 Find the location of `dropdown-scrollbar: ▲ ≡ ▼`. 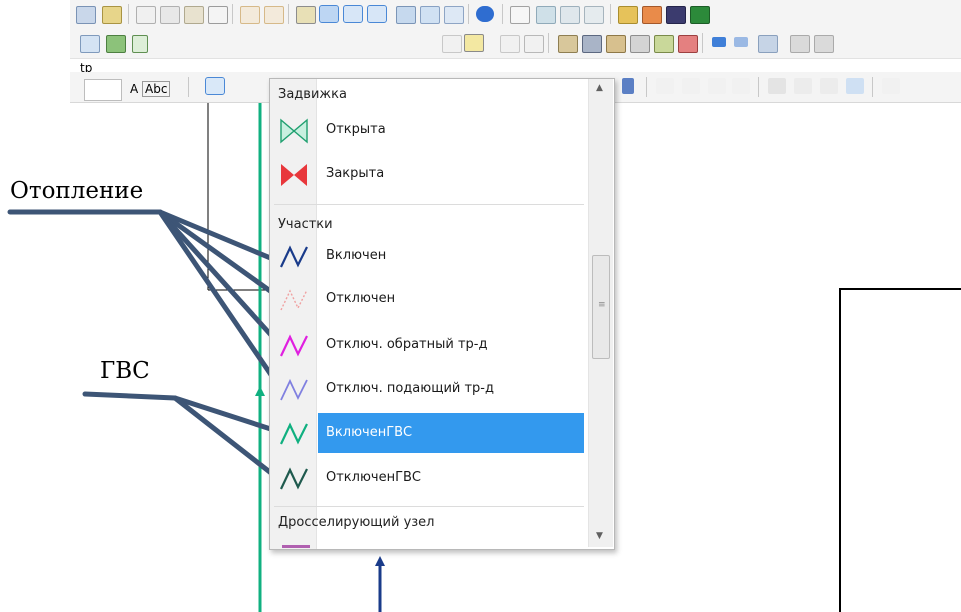

dropdown-scrollbar: ▲ ≡ ▼ is located at coordinates (600, 313).